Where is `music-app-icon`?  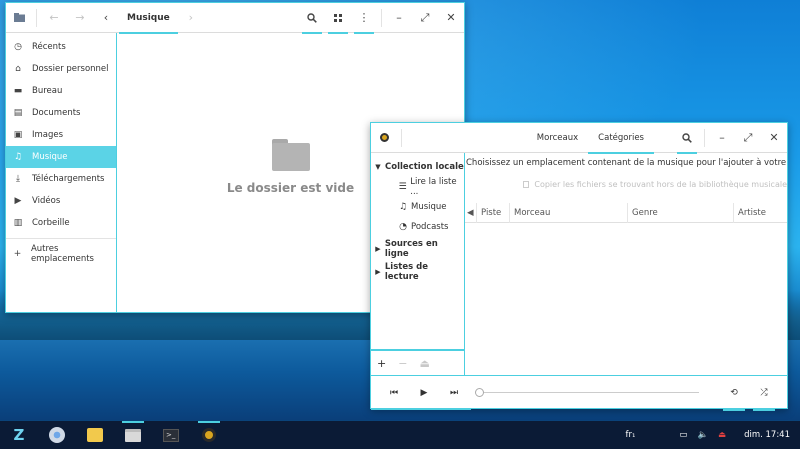
music-app-icon is located at coordinates (384, 138).